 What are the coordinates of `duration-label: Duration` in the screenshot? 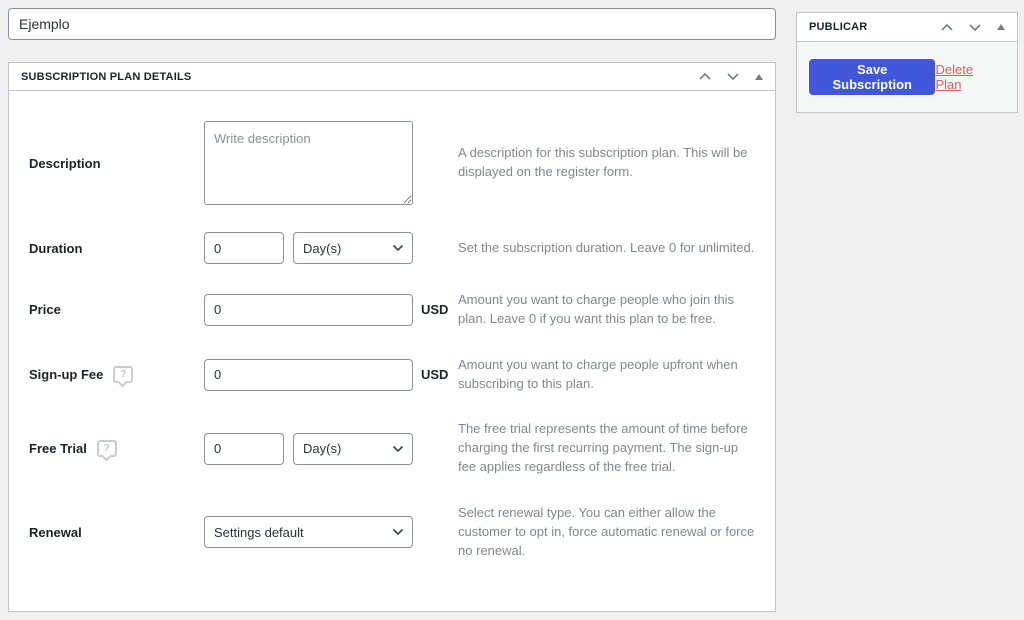 It's located at (56, 248).